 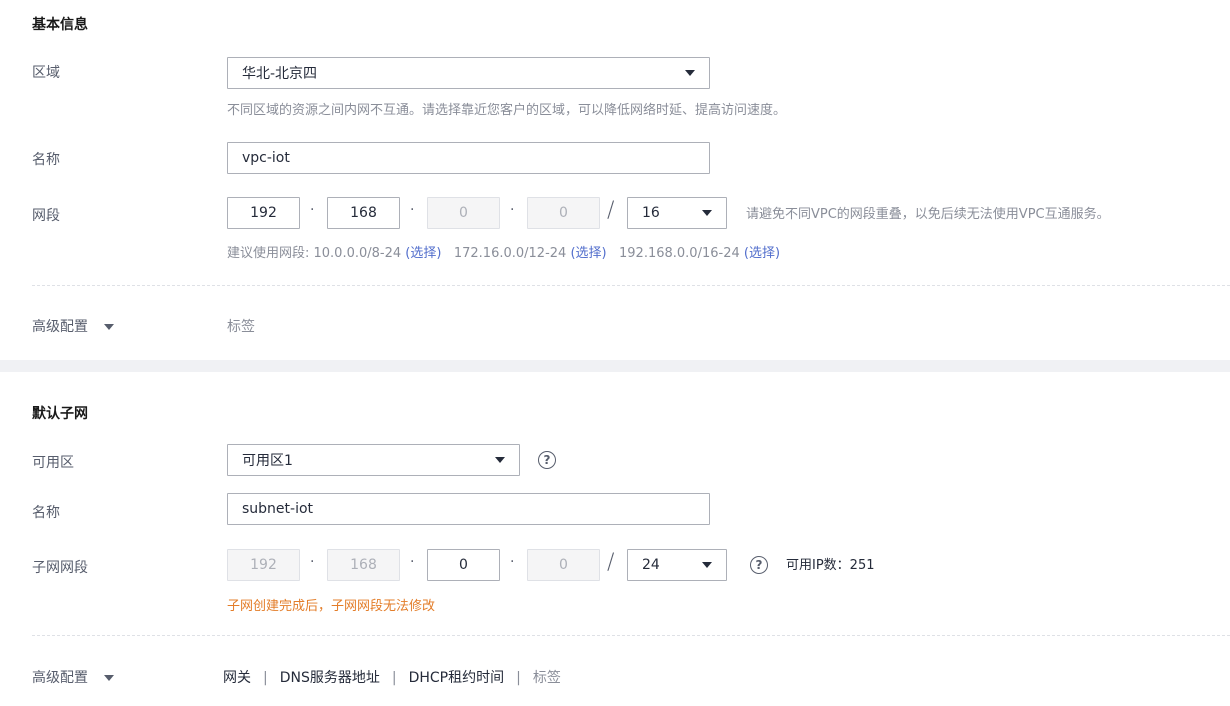 I want to click on vpc-name-input: vpc-iot, so click(x=468, y=158).